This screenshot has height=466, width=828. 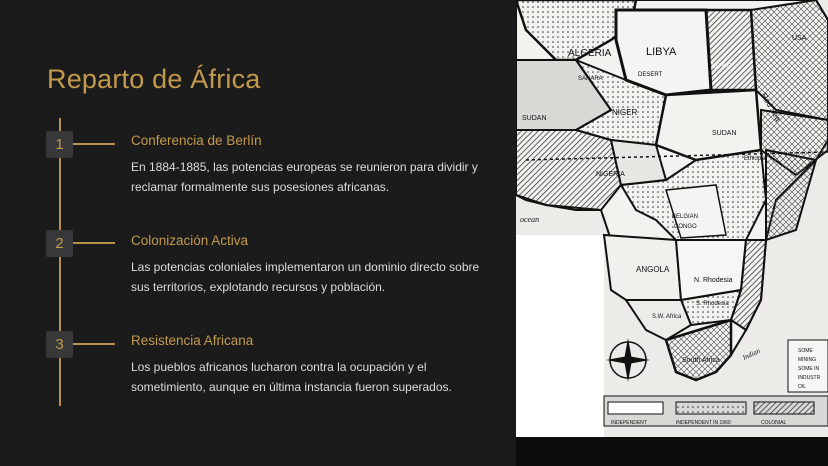 What do you see at coordinates (529, 219) in the screenshot?
I see `map-label-ocean: ocean` at bounding box center [529, 219].